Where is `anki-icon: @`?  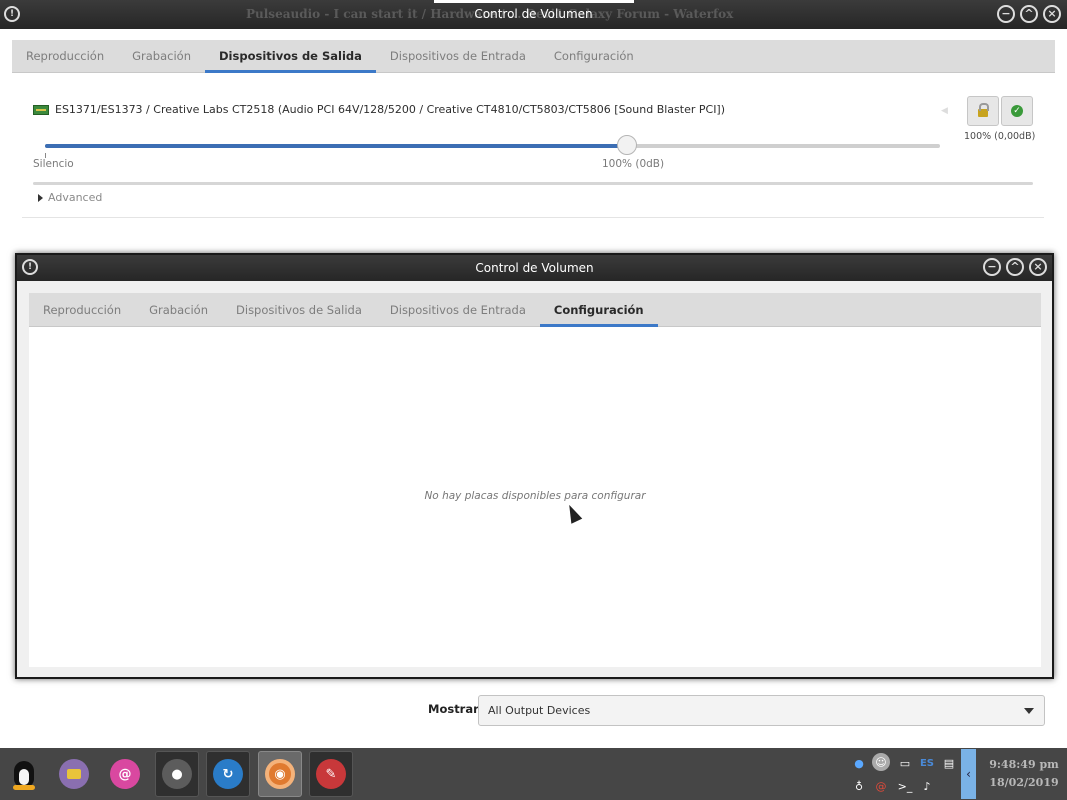
anki-icon: @ is located at coordinates (125, 774).